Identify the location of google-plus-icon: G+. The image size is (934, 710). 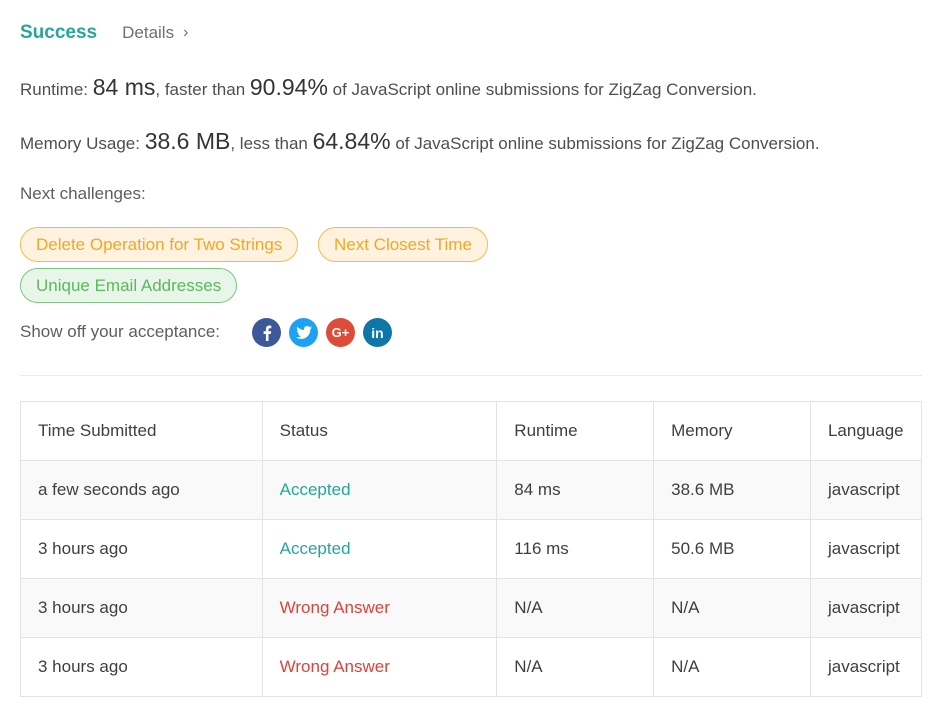
(340, 332).